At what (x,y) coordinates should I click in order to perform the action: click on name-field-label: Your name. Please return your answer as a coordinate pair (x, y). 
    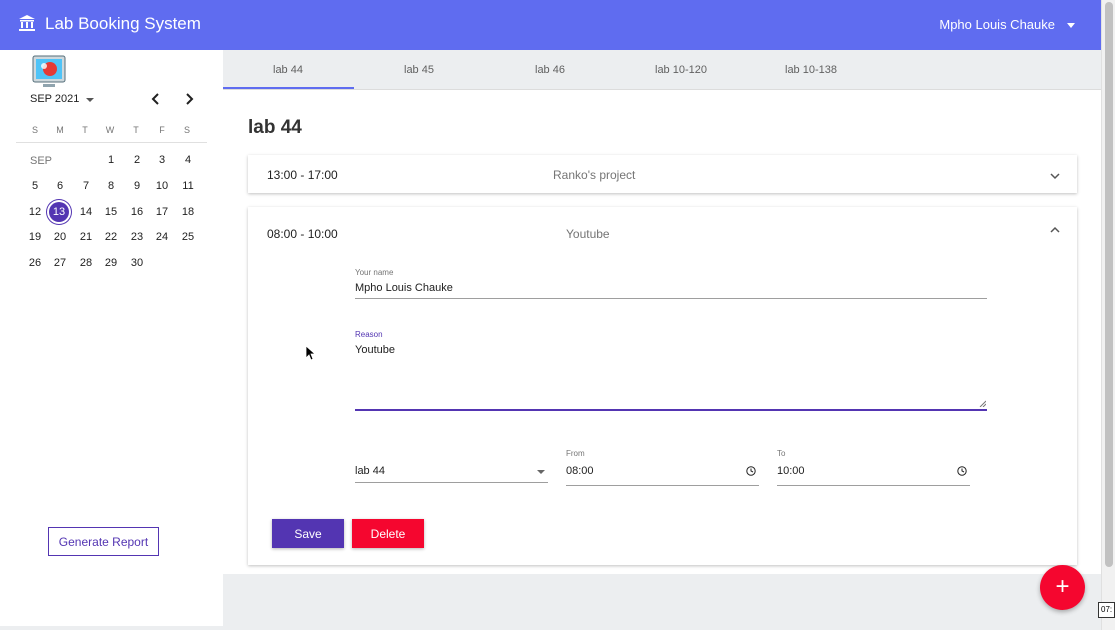
    Looking at the image, I should click on (374, 272).